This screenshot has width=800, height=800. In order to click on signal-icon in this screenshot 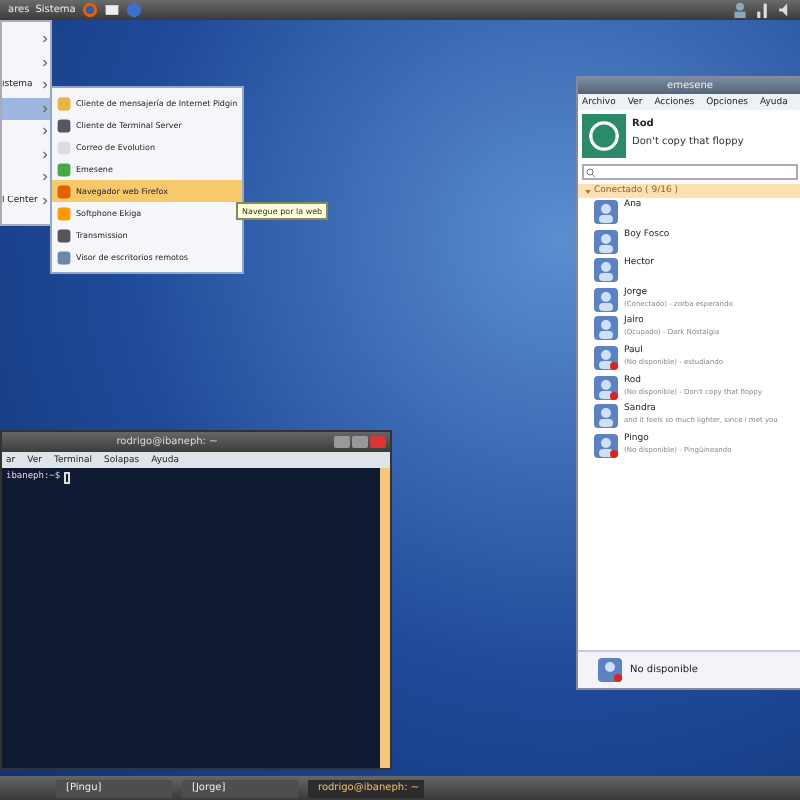, I will do `click(762, 10)`.